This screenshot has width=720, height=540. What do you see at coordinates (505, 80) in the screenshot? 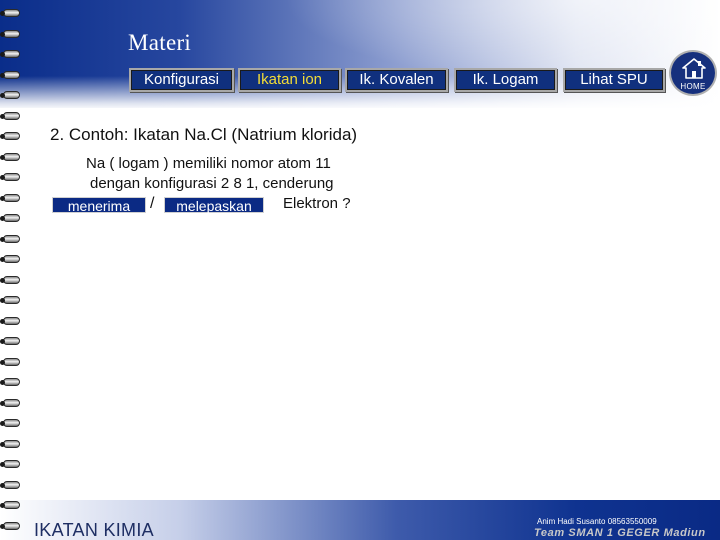
I see `nav-ik-logam-button: Ik. Logam` at bounding box center [505, 80].